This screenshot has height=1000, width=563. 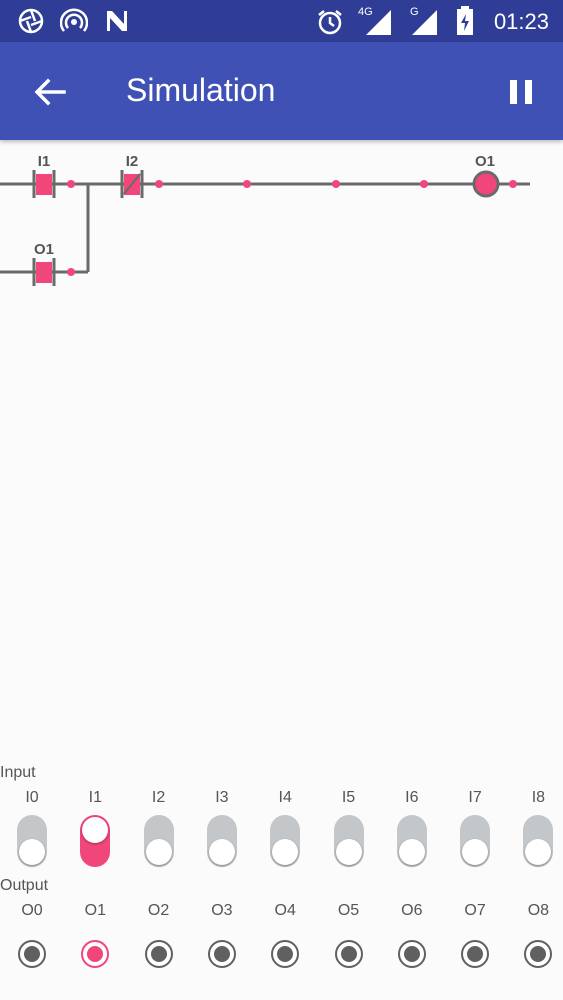 I want to click on output-channel-label: O6, so click(x=412, y=910).